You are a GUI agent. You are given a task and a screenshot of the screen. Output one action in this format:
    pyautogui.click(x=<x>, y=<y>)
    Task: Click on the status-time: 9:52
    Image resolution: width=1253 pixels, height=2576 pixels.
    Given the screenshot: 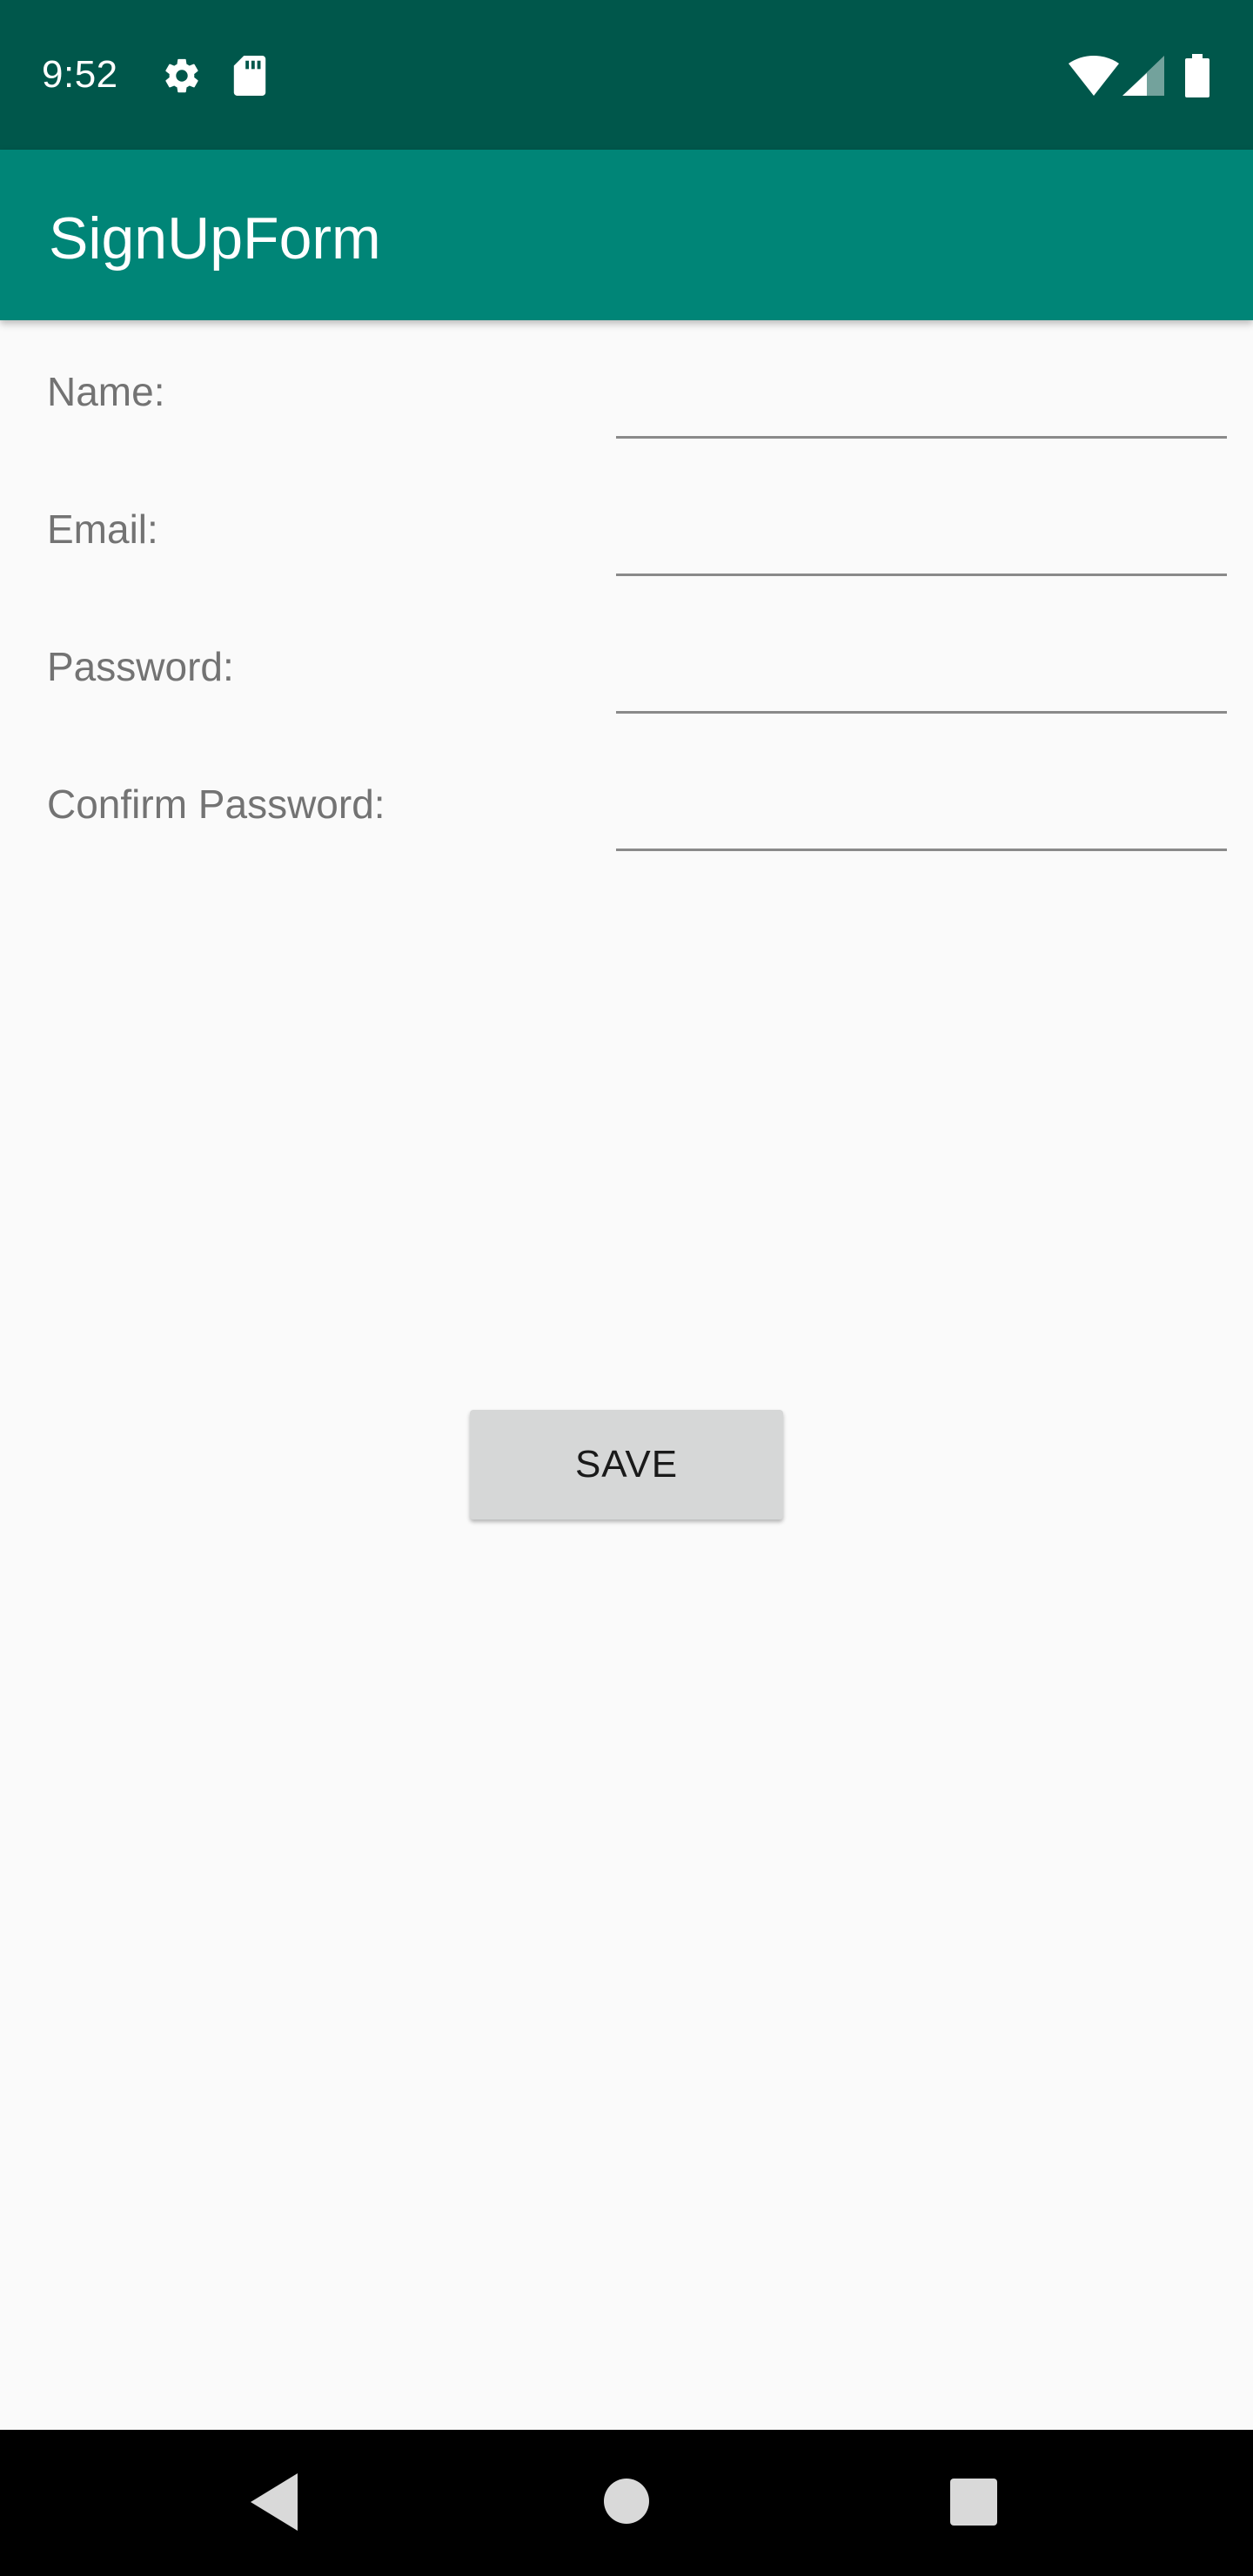 What is the action you would take?
    pyautogui.click(x=80, y=74)
    